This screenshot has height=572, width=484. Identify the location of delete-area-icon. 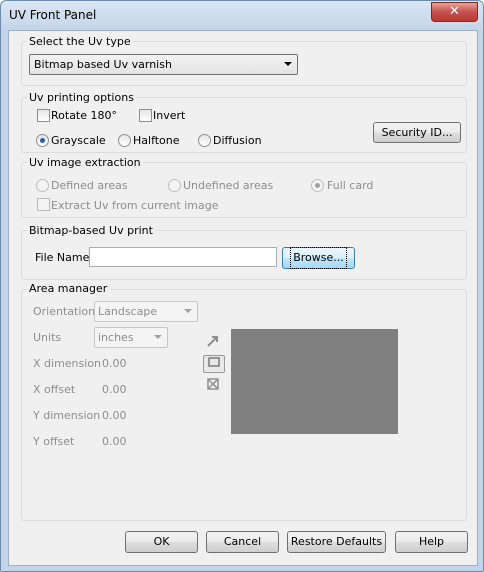
(213, 385).